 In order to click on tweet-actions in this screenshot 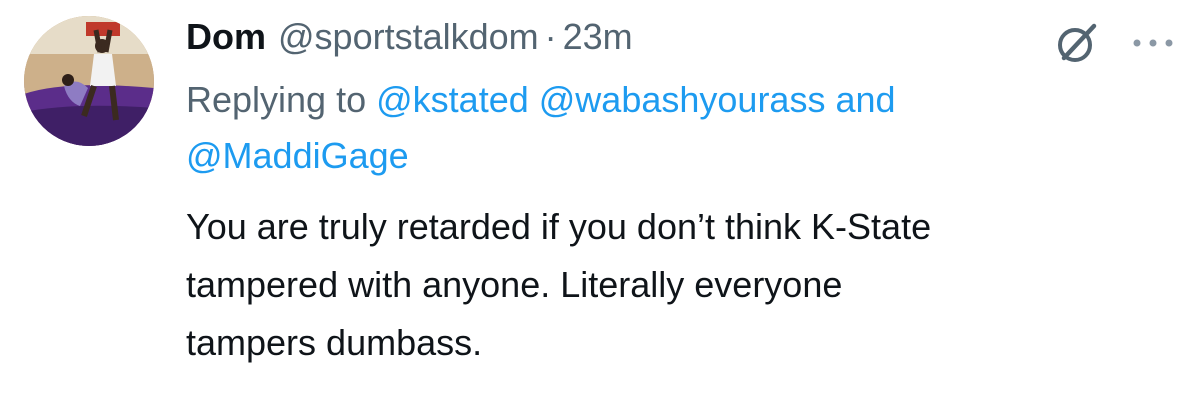, I will do `click(1115, 43)`.